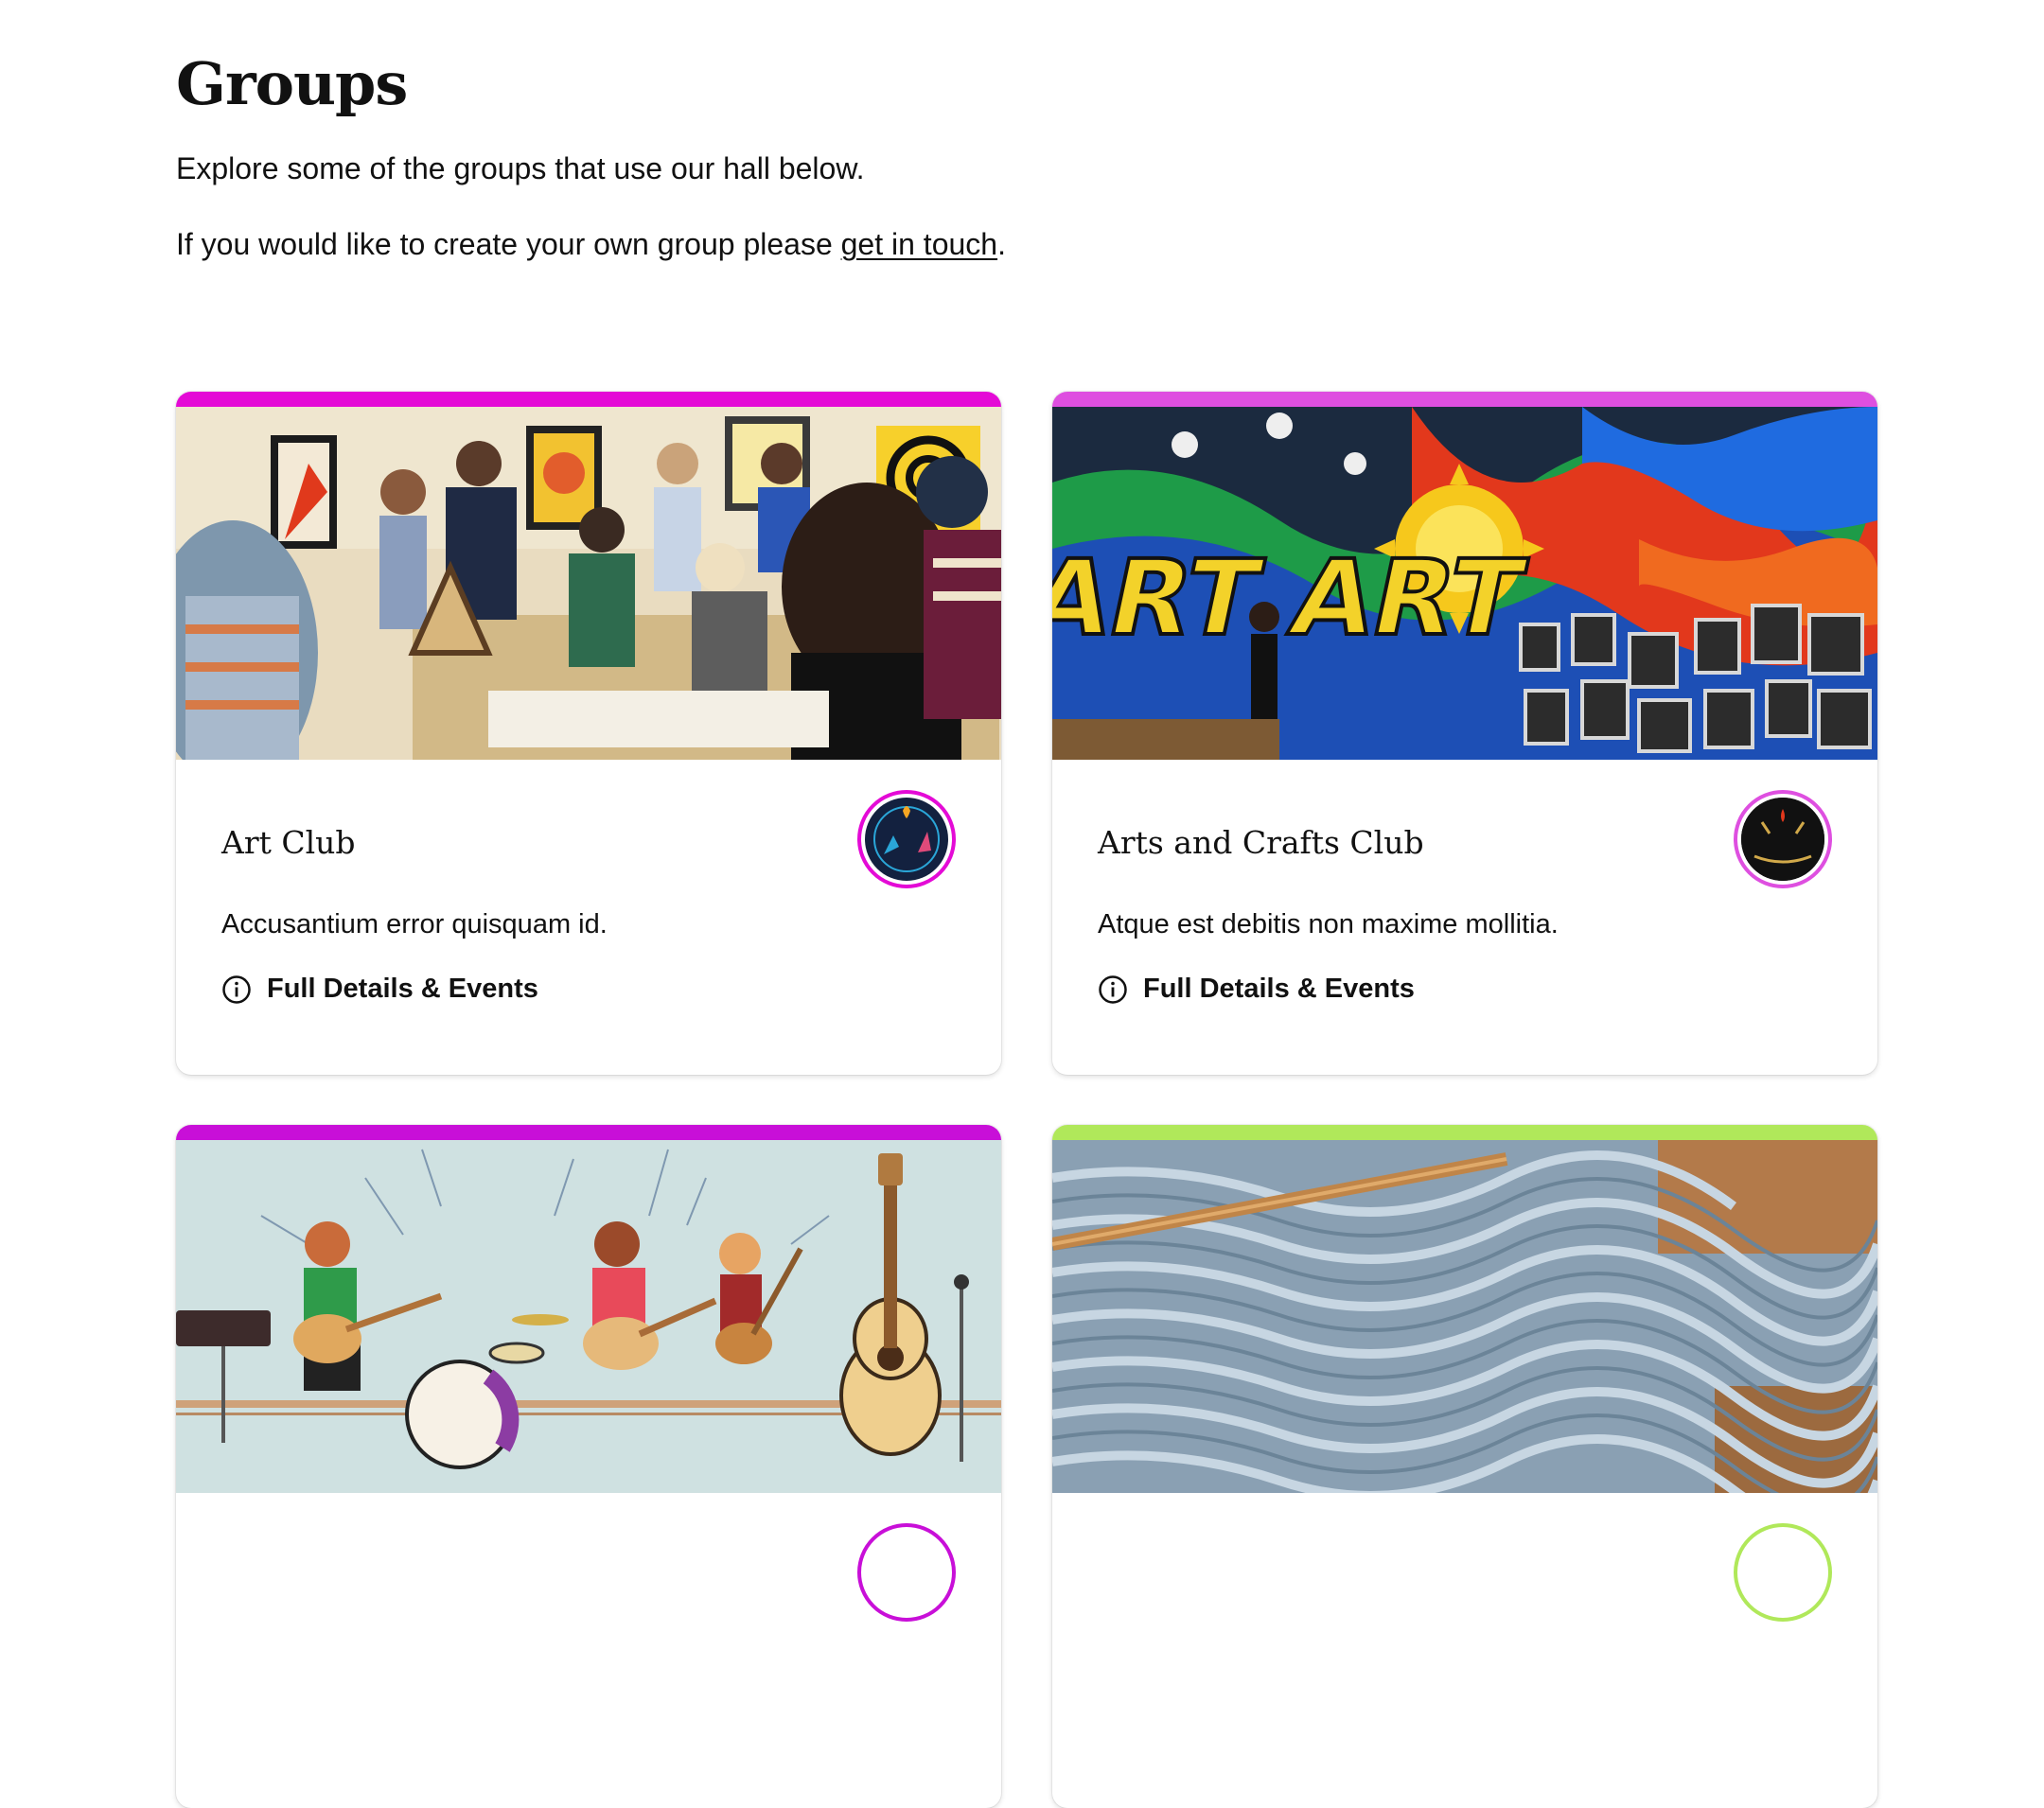  I want to click on card-title: Arts and Crafts Club, so click(1261, 843).